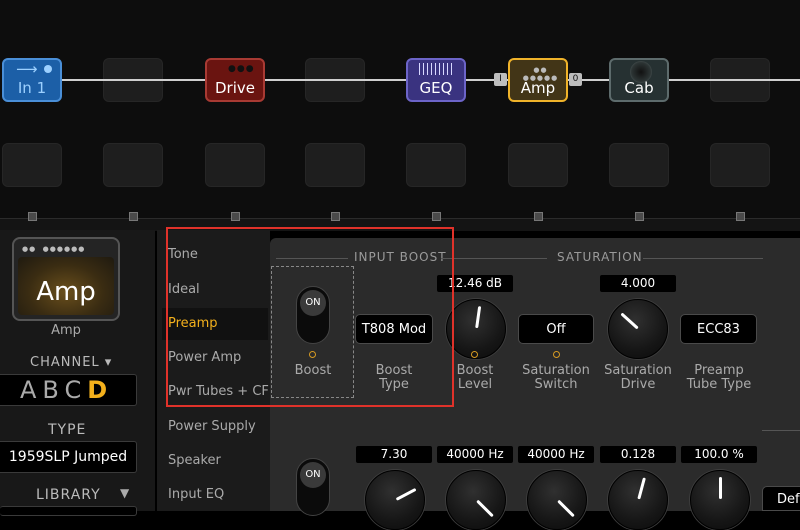 The height and width of the screenshot is (530, 800). What do you see at coordinates (241, 69) in the screenshot?
I see `knobs-icon: ●●●` at bounding box center [241, 69].